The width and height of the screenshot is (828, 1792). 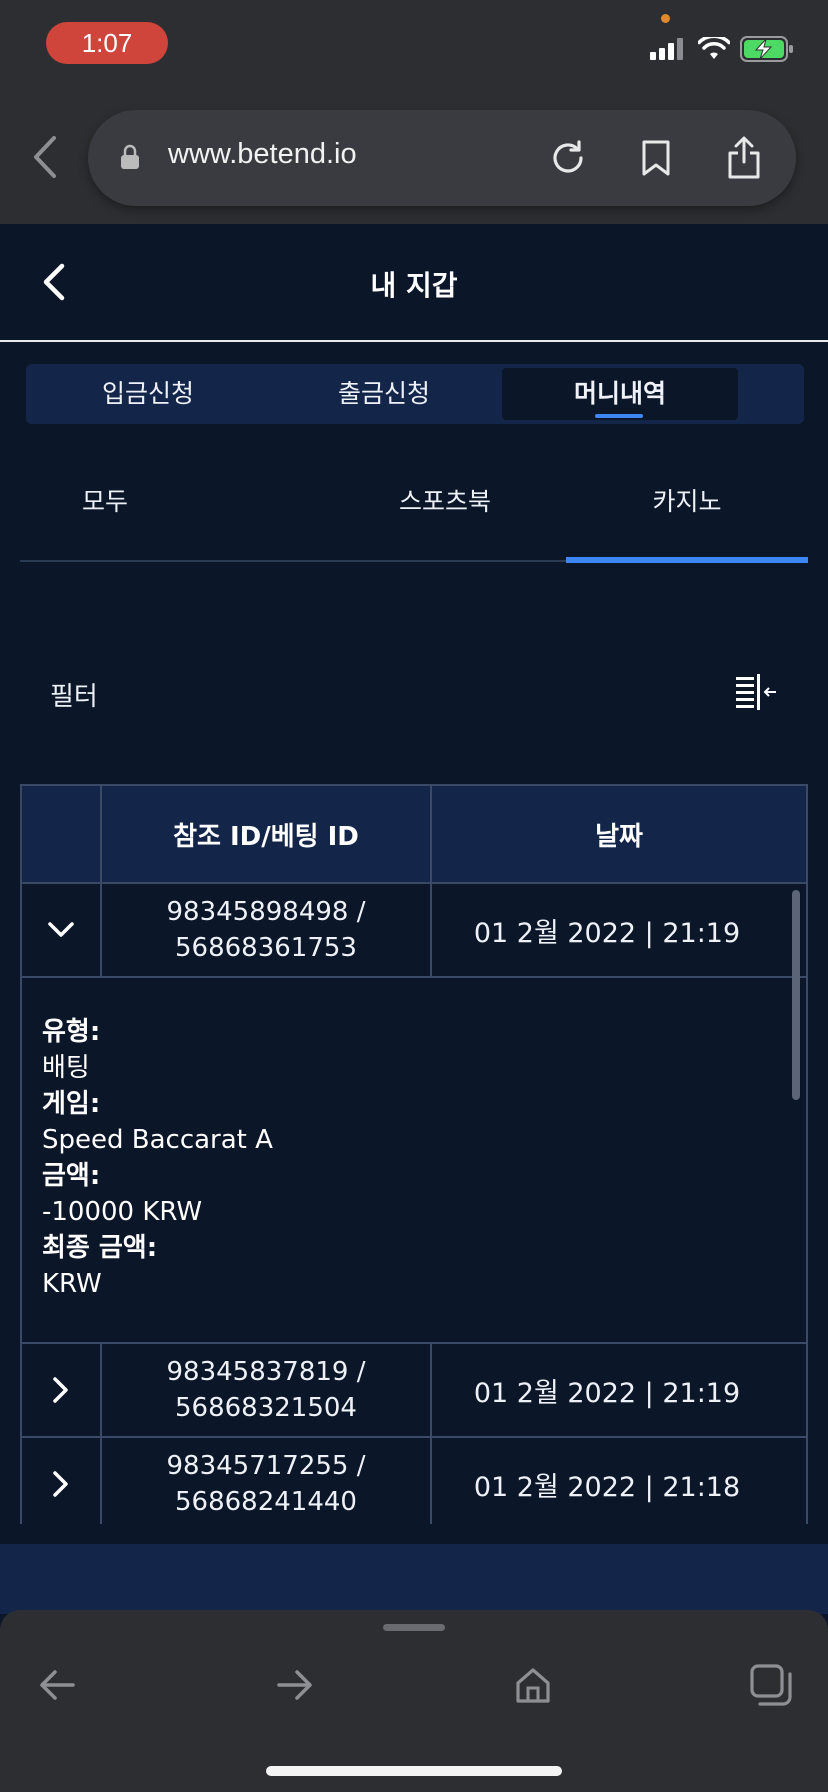 I want to click on cellular-signal-icon, so click(x=666, y=49).